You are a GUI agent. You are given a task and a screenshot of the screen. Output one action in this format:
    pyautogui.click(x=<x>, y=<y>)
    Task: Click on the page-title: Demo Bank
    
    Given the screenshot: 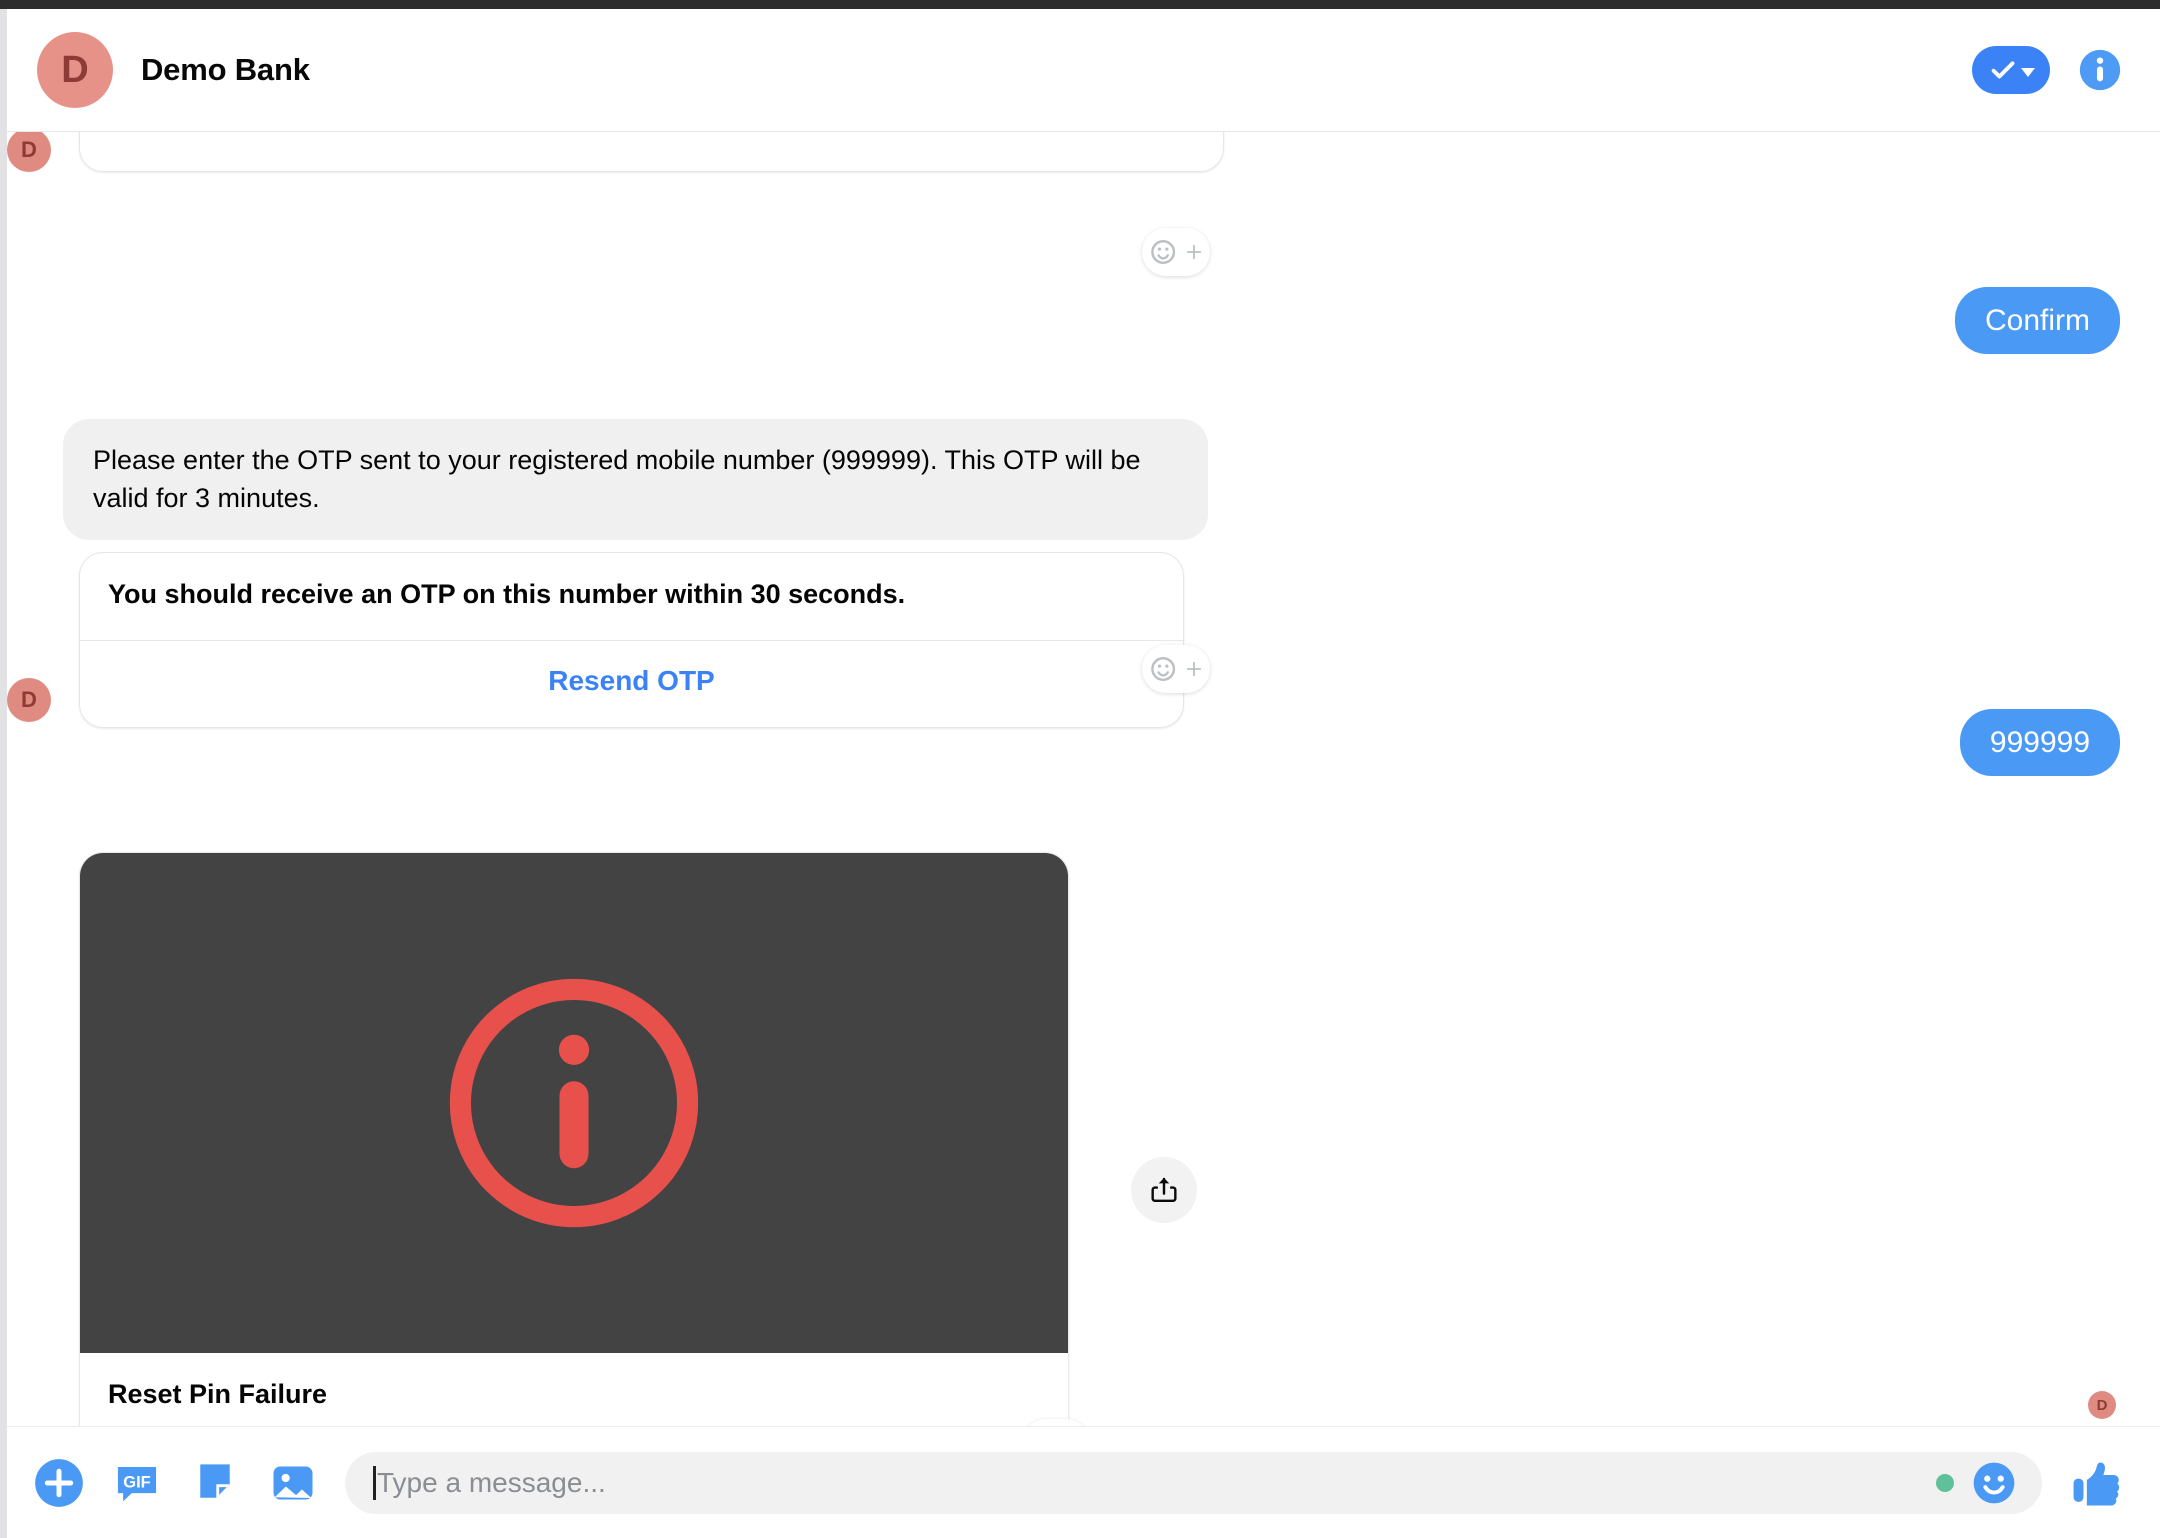 What is the action you would take?
    pyautogui.click(x=225, y=69)
    